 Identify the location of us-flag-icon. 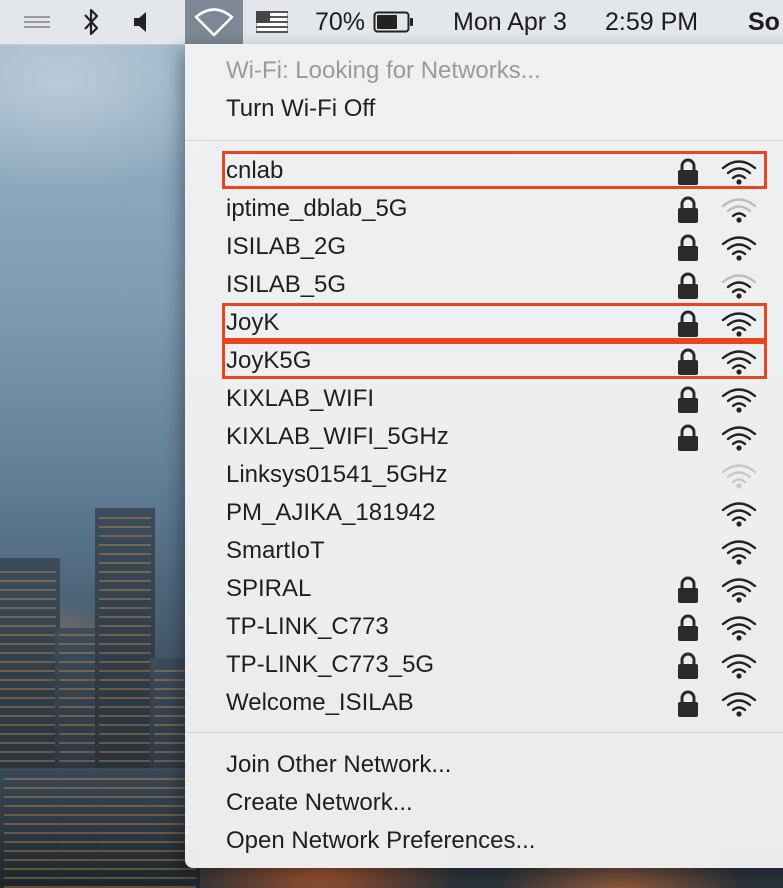
(274, 22).